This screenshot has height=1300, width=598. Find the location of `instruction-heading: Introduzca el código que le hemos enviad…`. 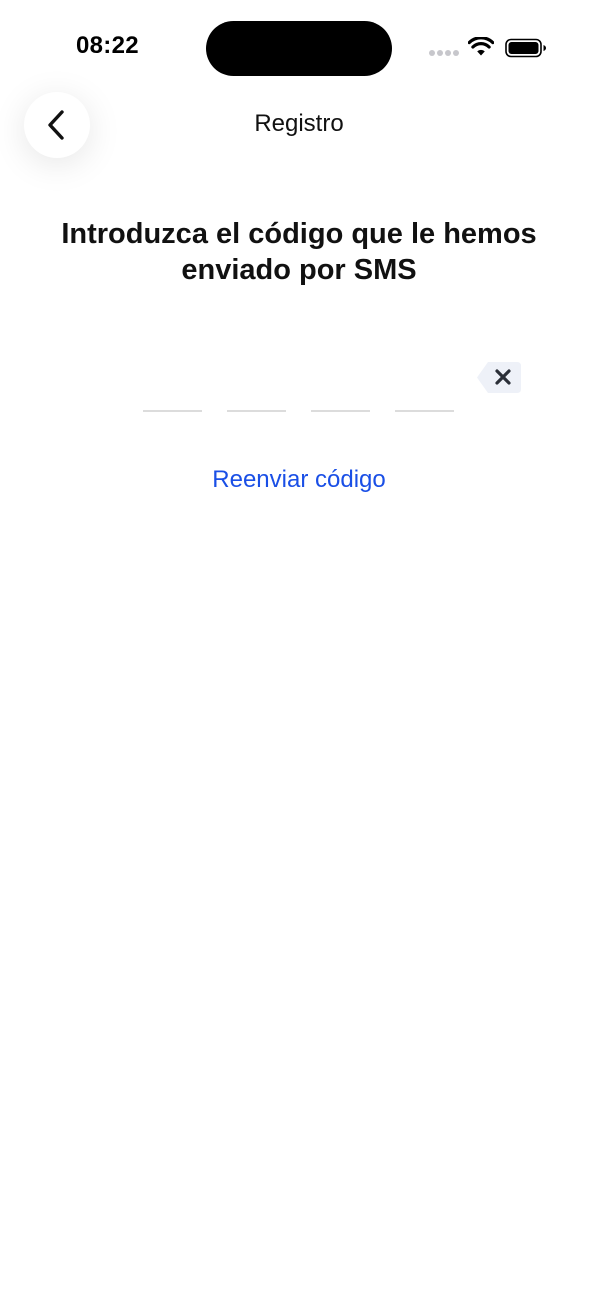

instruction-heading: Introduzca el código que le hemos enviad… is located at coordinates (299, 252).